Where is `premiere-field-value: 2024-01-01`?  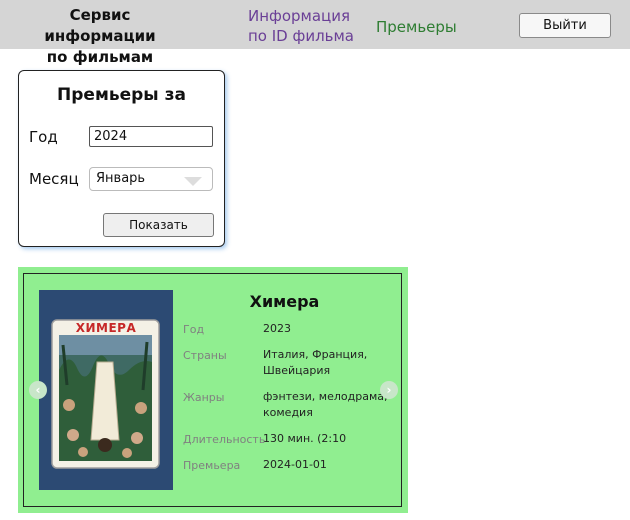
premiere-field-value: 2024-01-01 is located at coordinates (295, 464).